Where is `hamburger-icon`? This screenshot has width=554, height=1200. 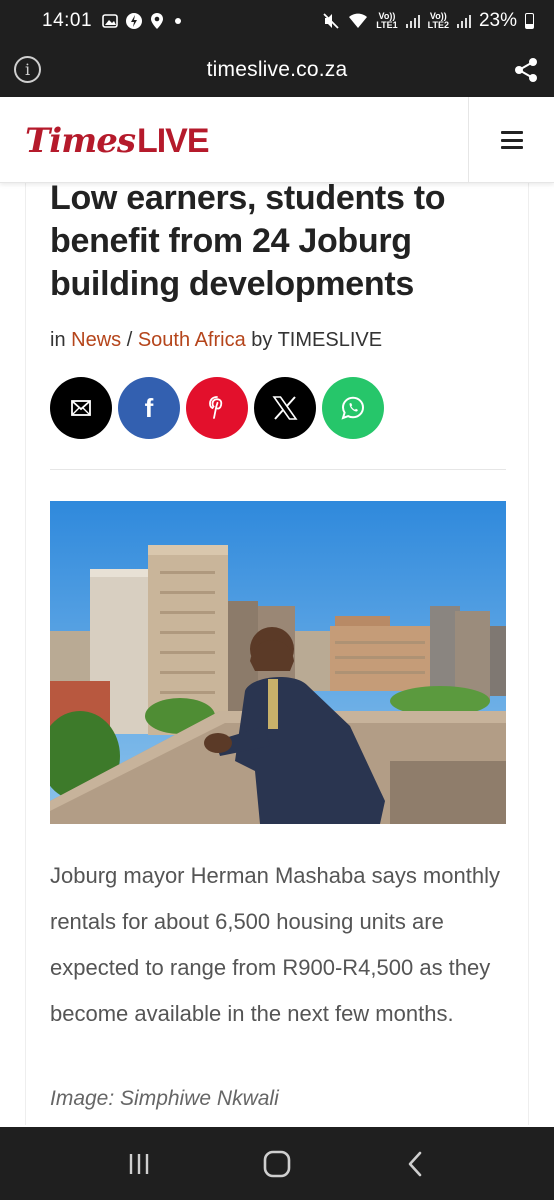
hamburger-icon is located at coordinates (511, 140).